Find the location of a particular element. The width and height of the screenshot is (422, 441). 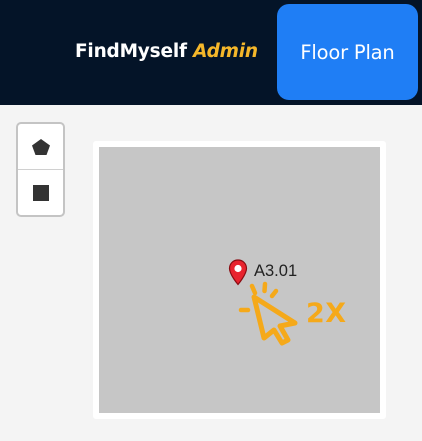

floor-plan-button: Floor Plan is located at coordinates (347, 52).